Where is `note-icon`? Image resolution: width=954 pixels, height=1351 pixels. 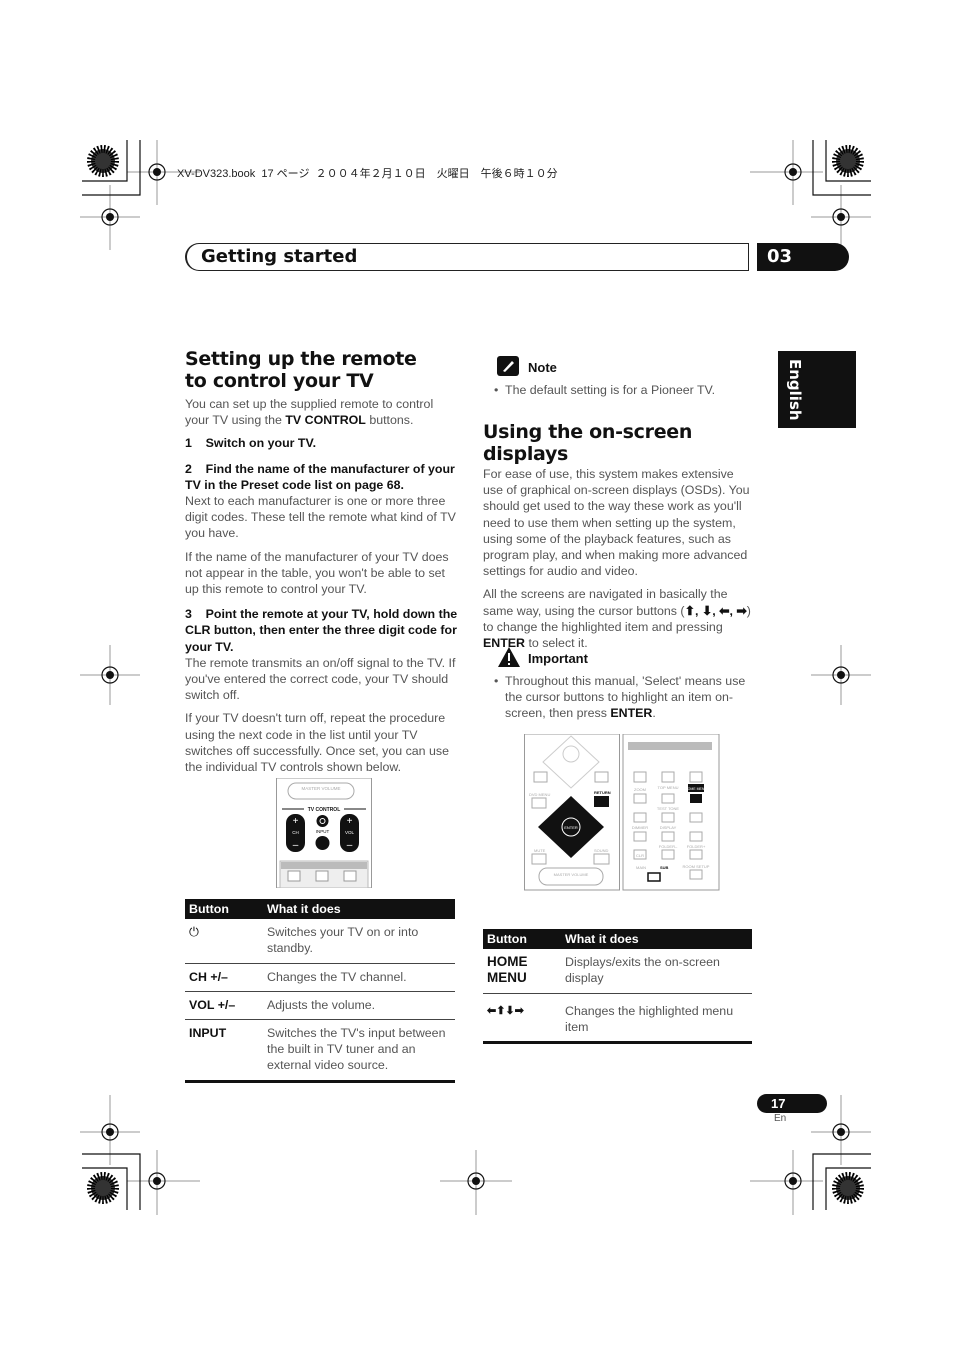 note-icon is located at coordinates (508, 366).